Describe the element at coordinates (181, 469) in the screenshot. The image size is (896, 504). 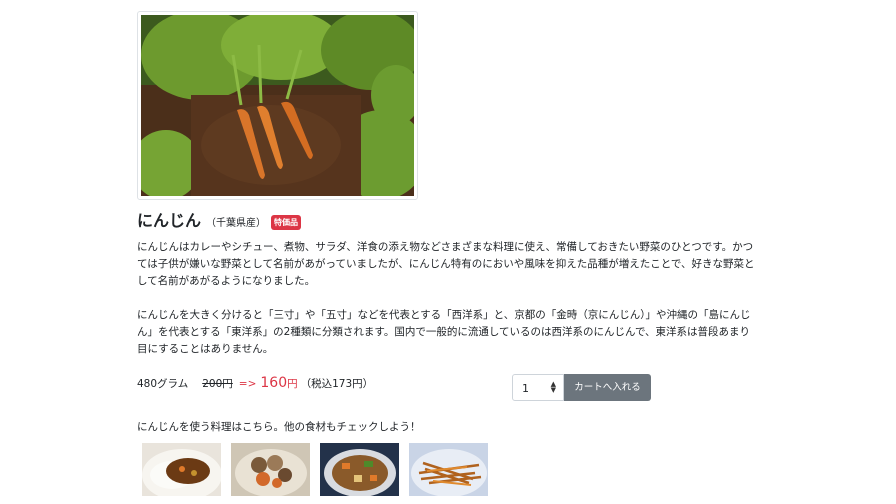
I see `recipe-thumbnail-curry` at that location.